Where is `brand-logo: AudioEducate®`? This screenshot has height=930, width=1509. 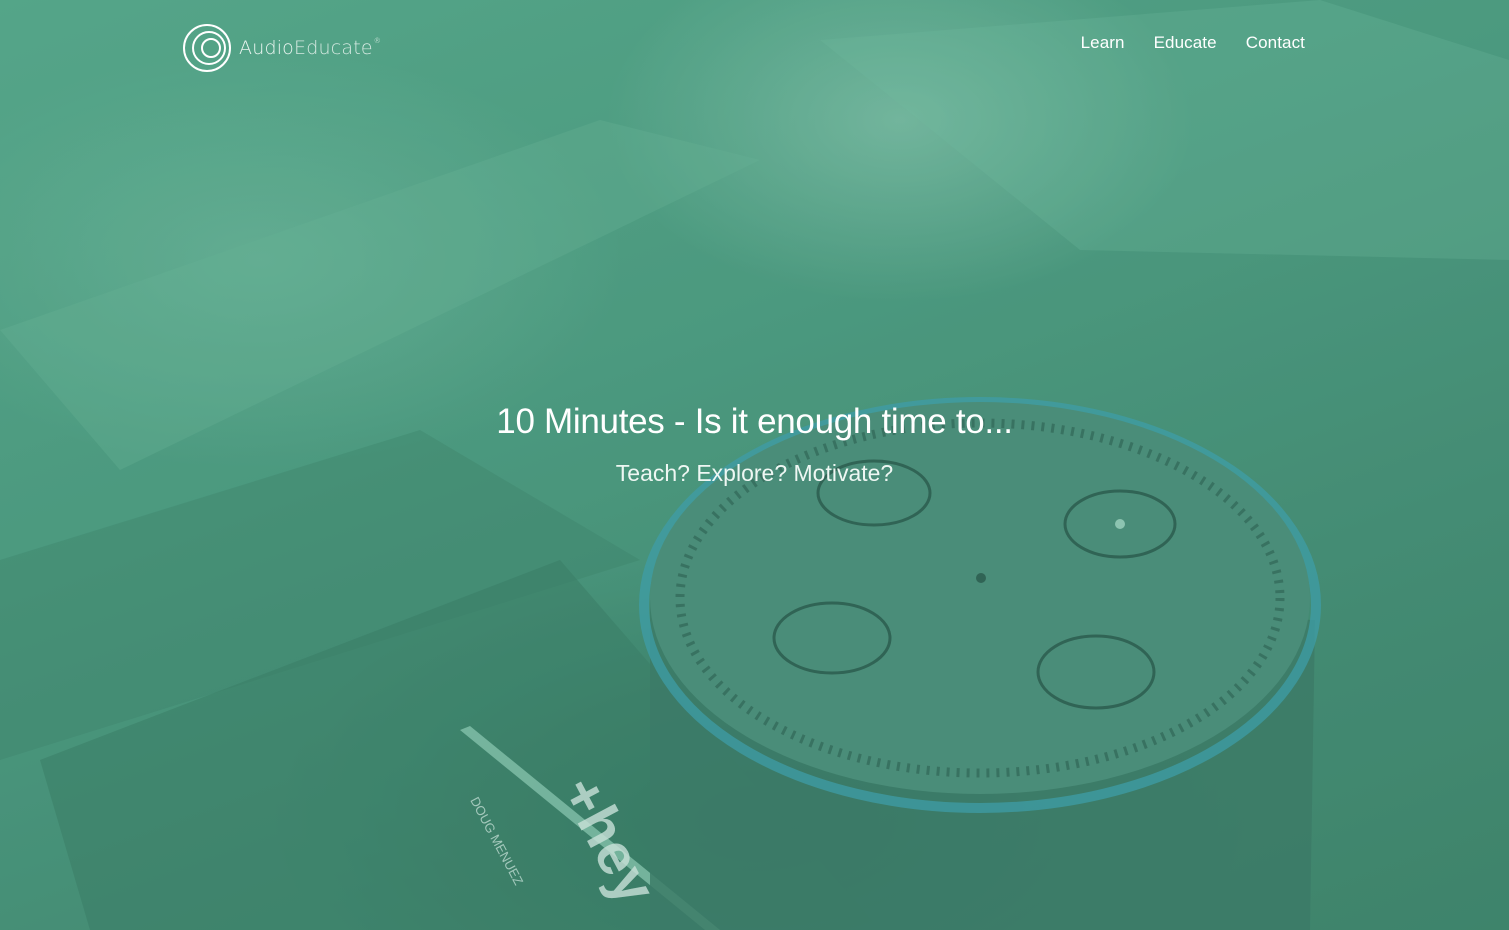 brand-logo: AudioEducate® is located at coordinates (281, 48).